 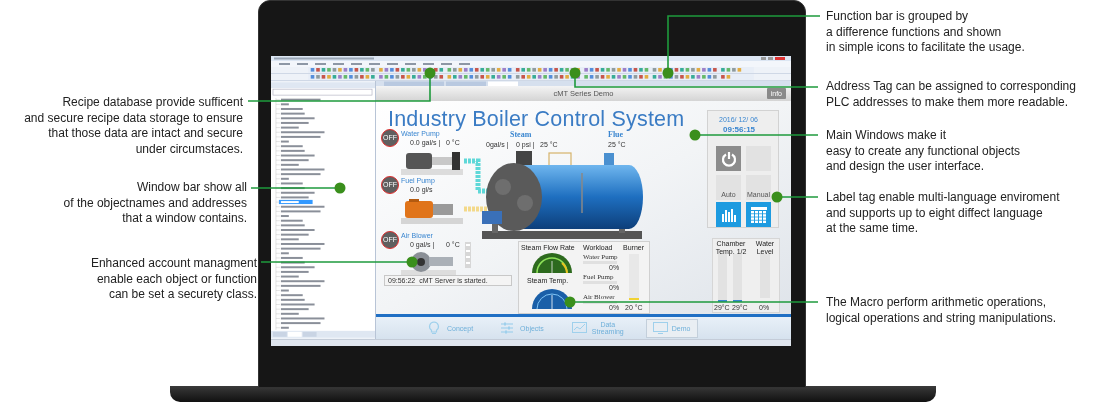 I want to click on calendar-icon, so click(x=758, y=214).